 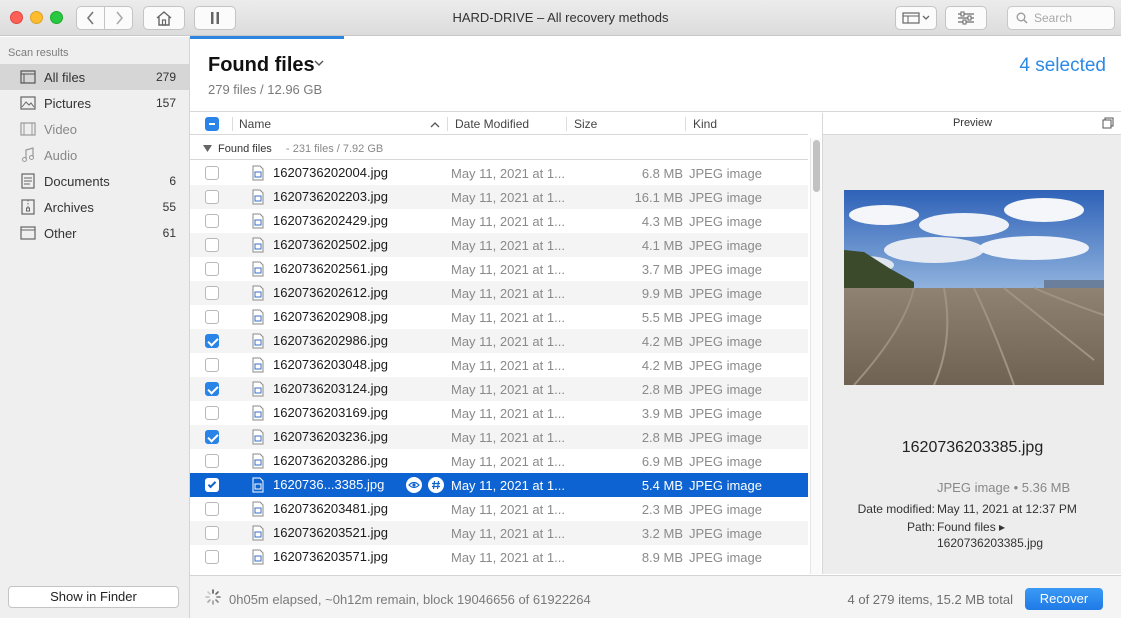 I want to click on view-options-button, so click(x=916, y=18).